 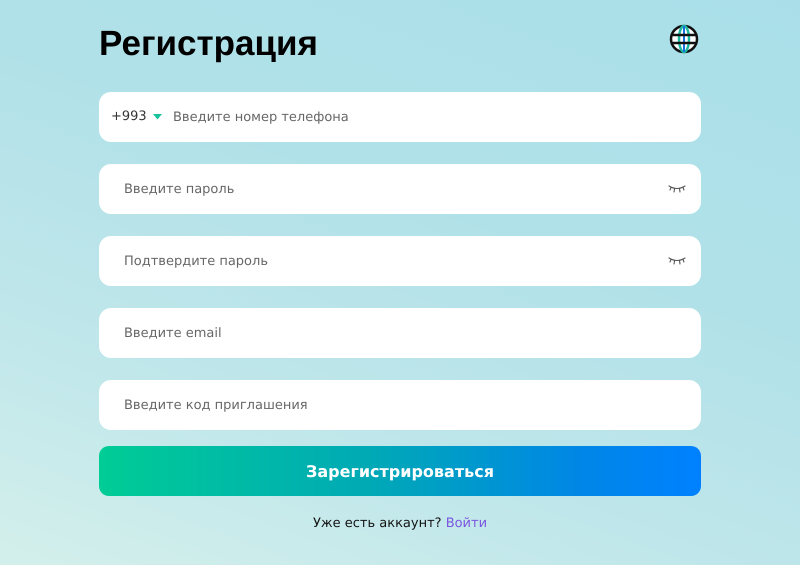 What do you see at coordinates (400, 261) in the screenshot?
I see `password-field: Подтвердите пароль` at bounding box center [400, 261].